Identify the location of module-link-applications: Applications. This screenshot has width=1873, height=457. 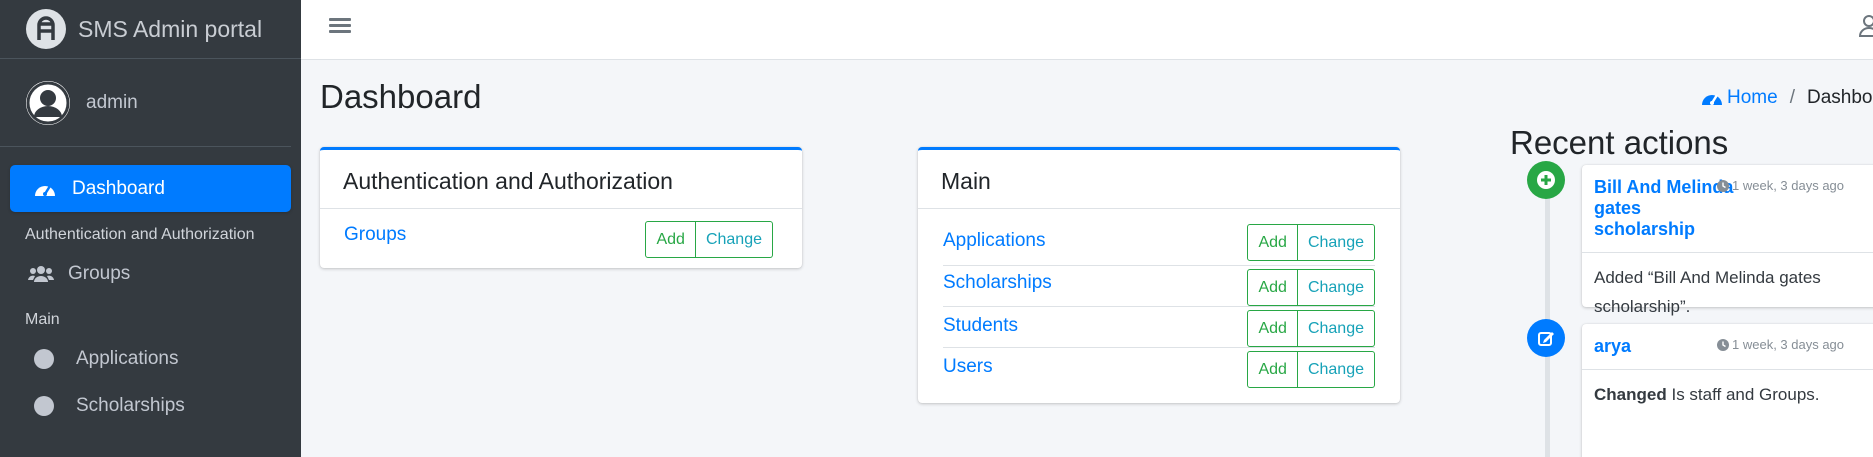
(994, 241).